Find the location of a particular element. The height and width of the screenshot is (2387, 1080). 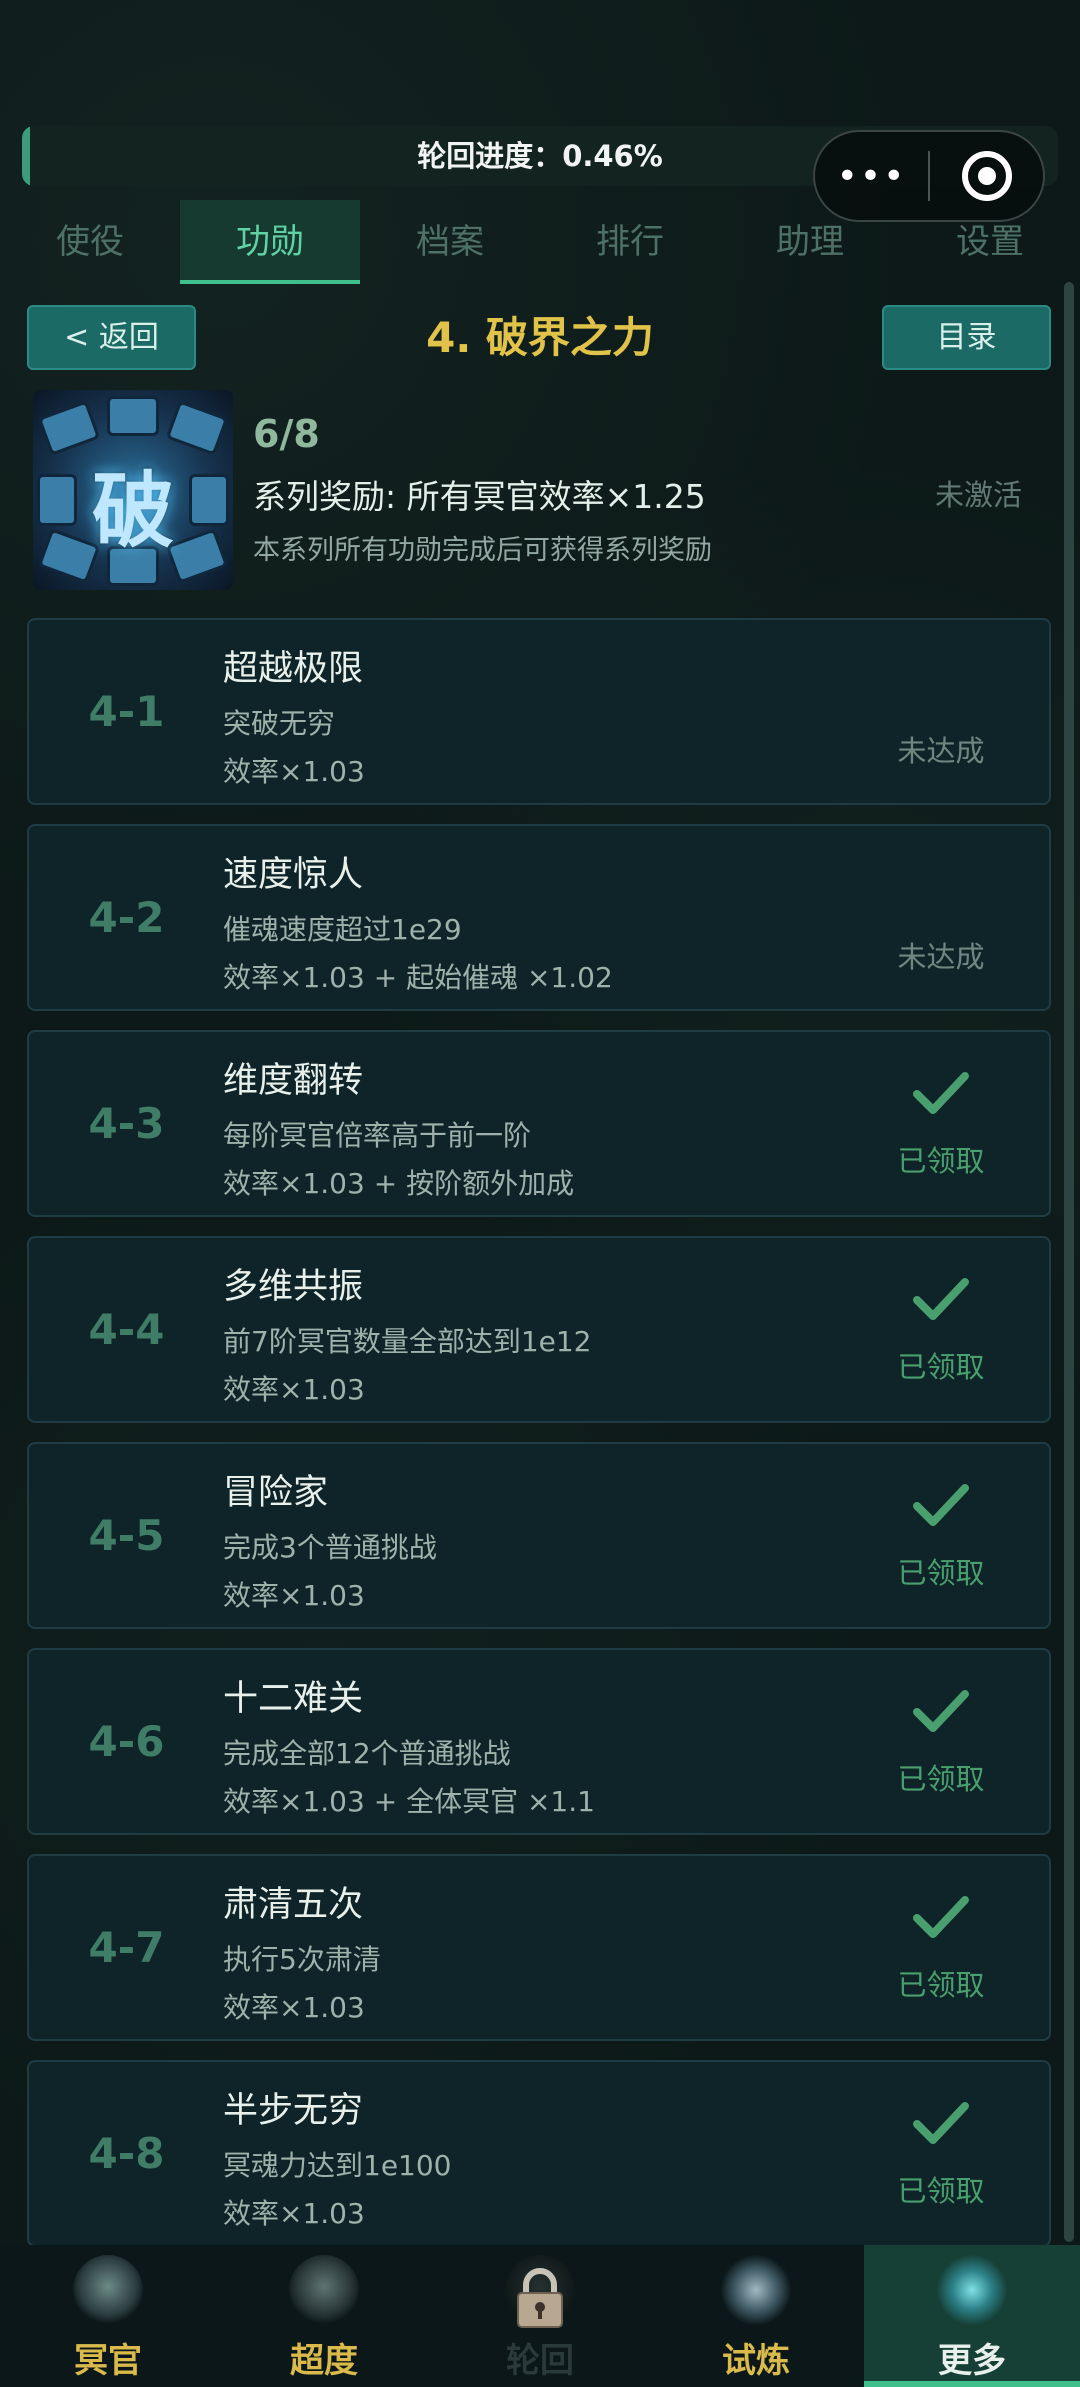

pagoda-icon is located at coordinates (324, 2290).